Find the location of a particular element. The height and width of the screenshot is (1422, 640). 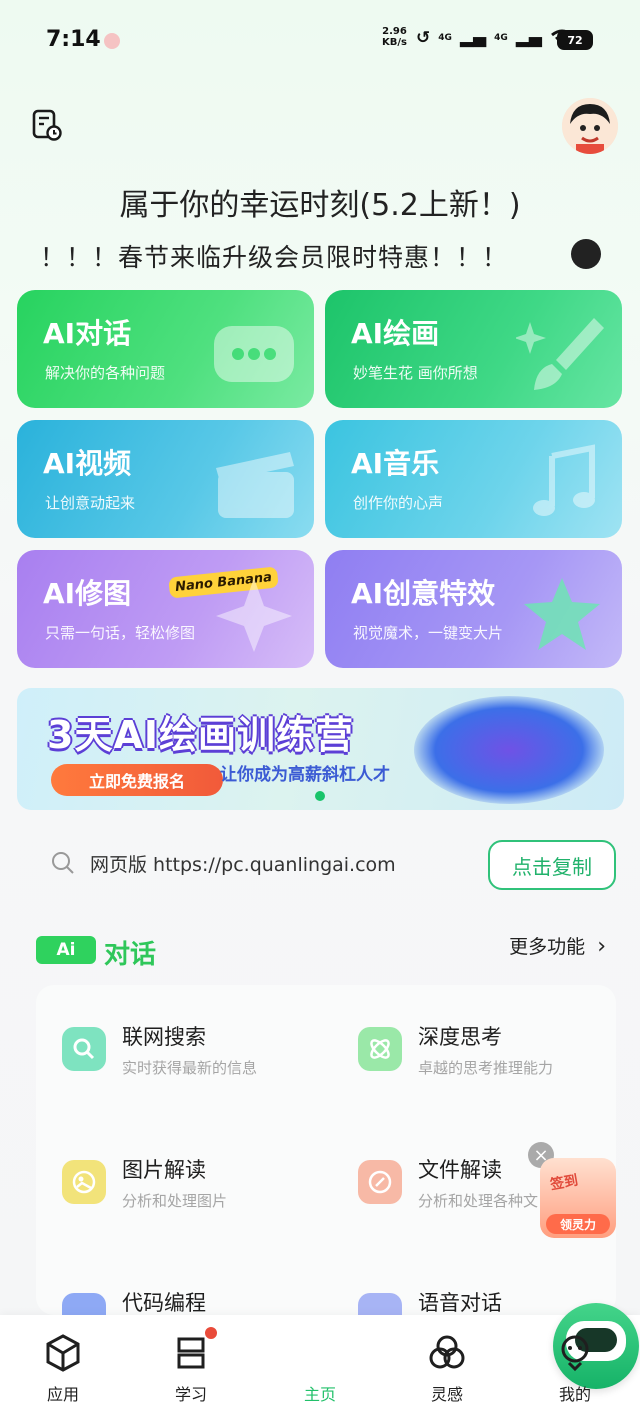

chat-bubble-icon is located at coordinates (254, 354).